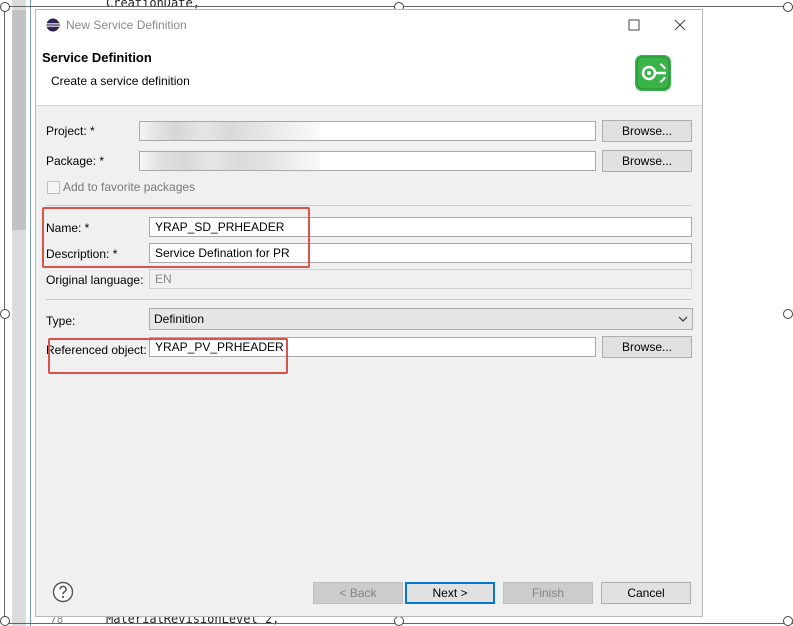  I want to click on chevron-down-icon, so click(683, 319).